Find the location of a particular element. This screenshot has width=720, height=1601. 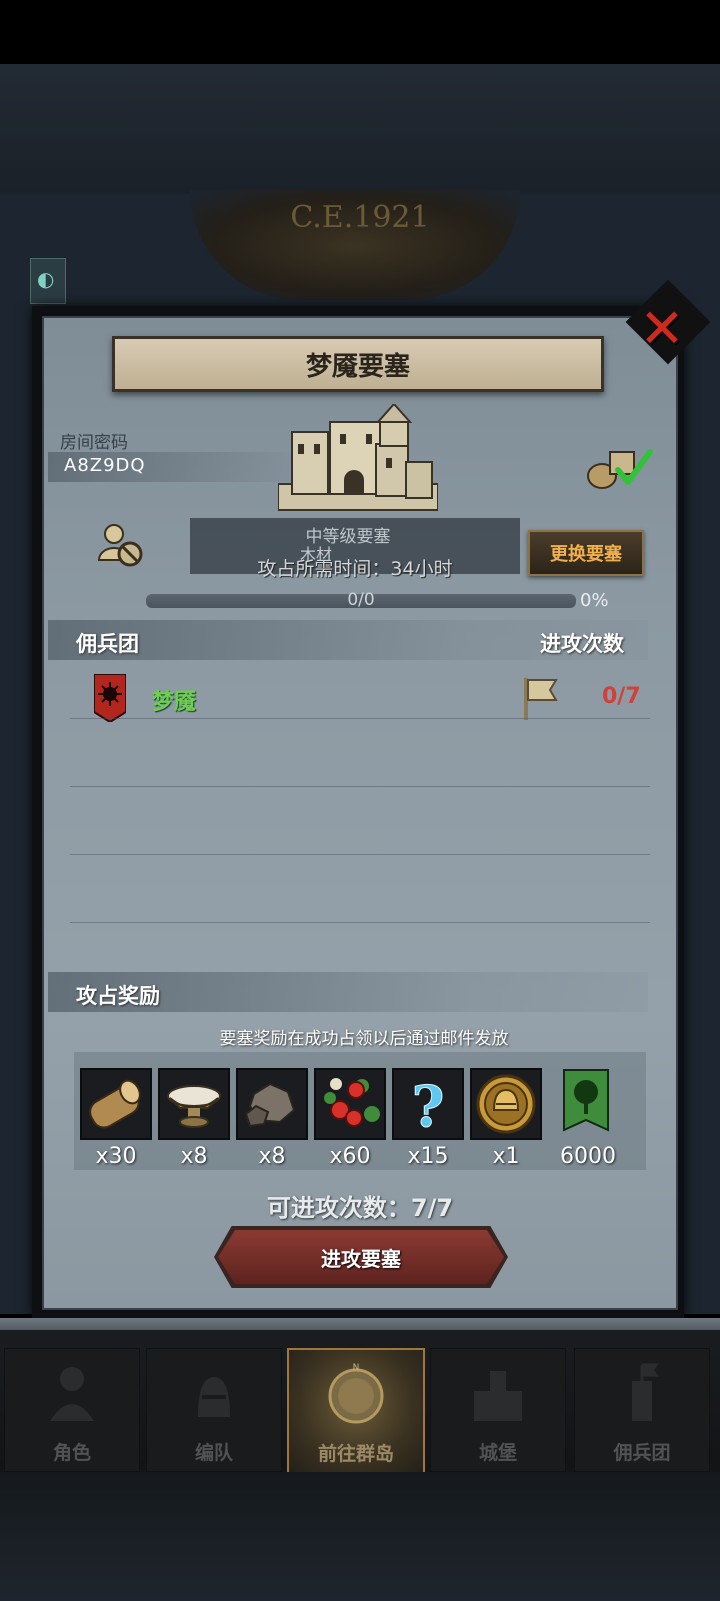

nav-item-formation: 编队 is located at coordinates (214, 1410).